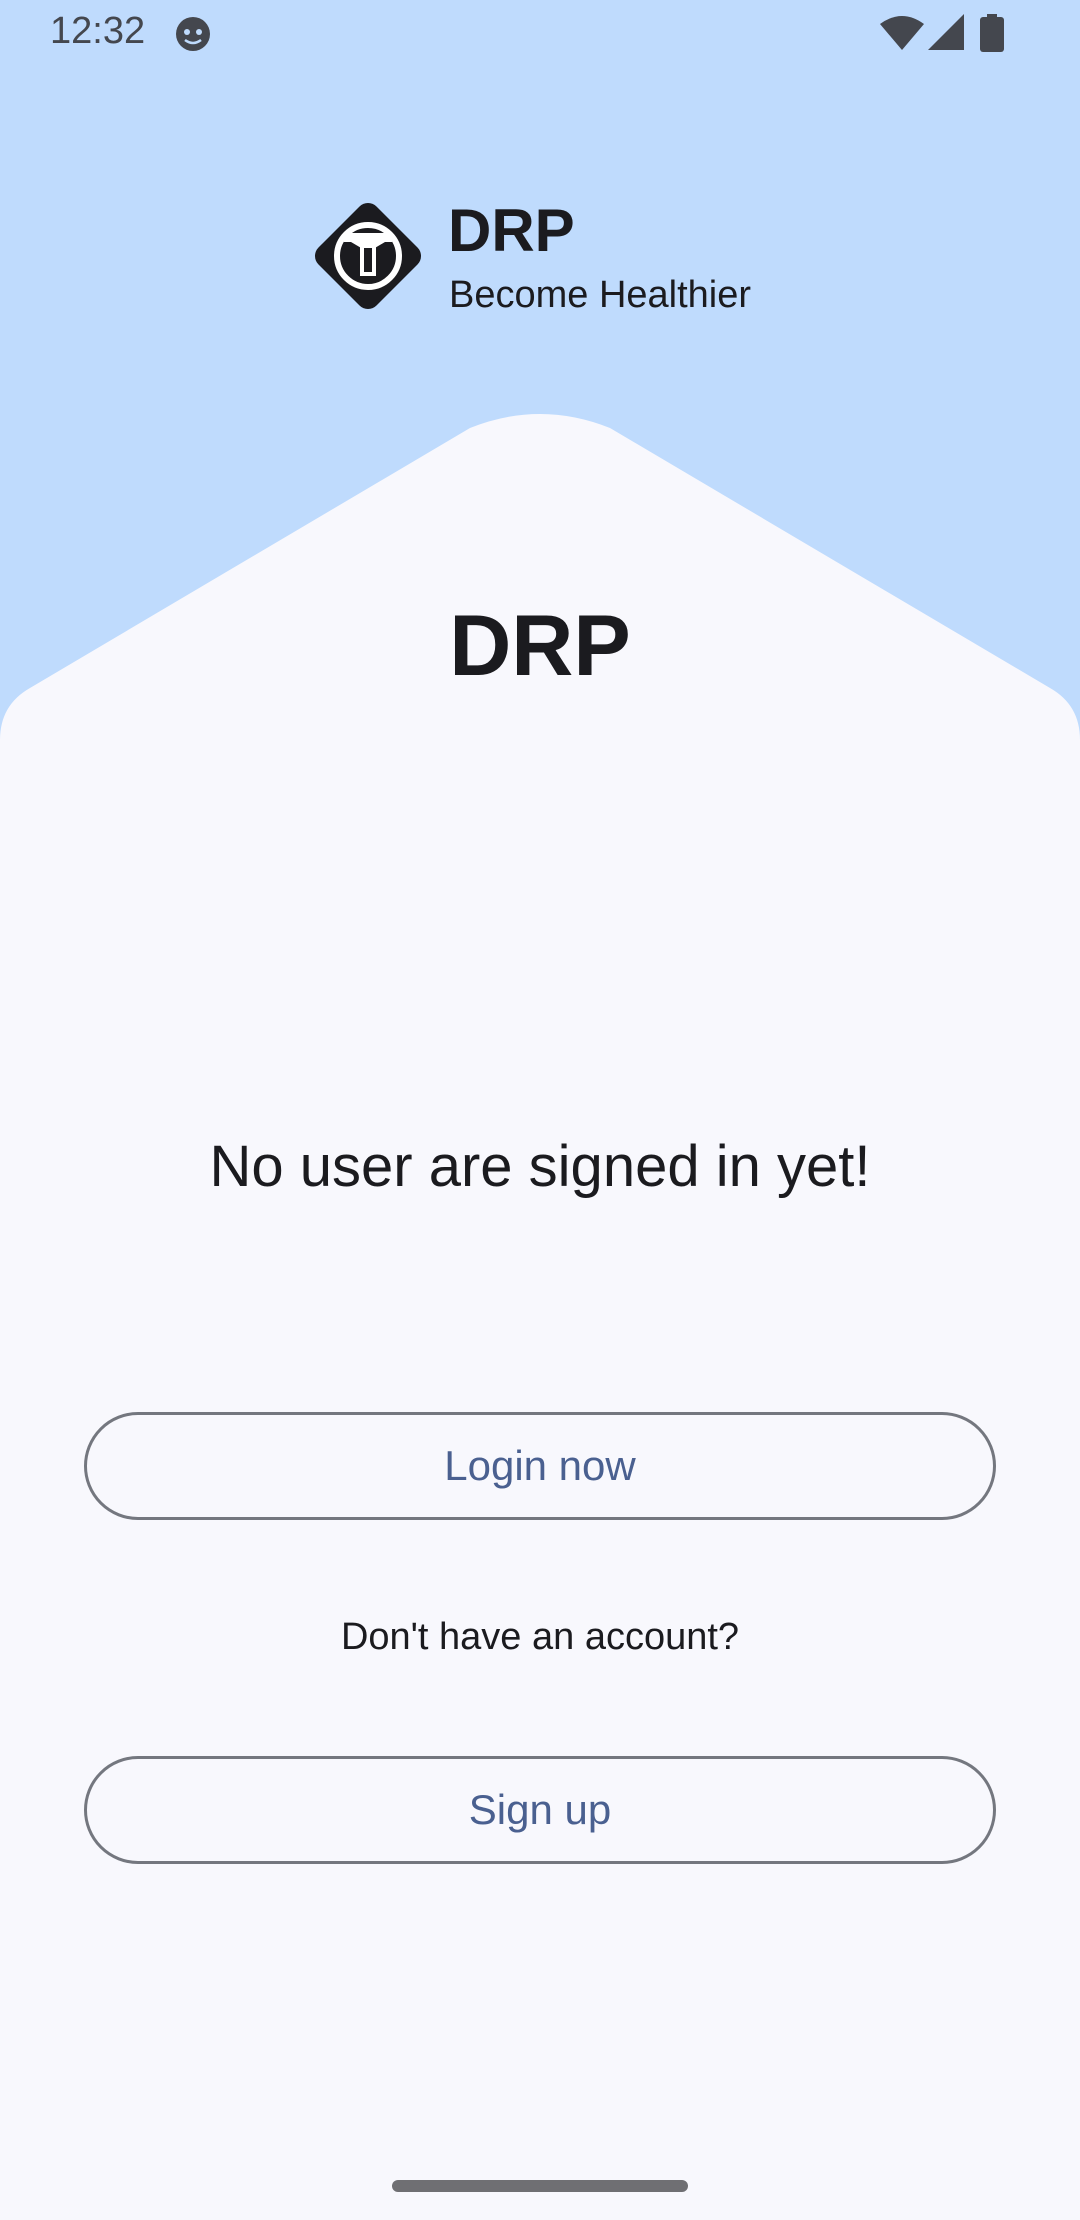 The width and height of the screenshot is (1080, 2220). I want to click on cell-signal-icon, so click(946, 32).